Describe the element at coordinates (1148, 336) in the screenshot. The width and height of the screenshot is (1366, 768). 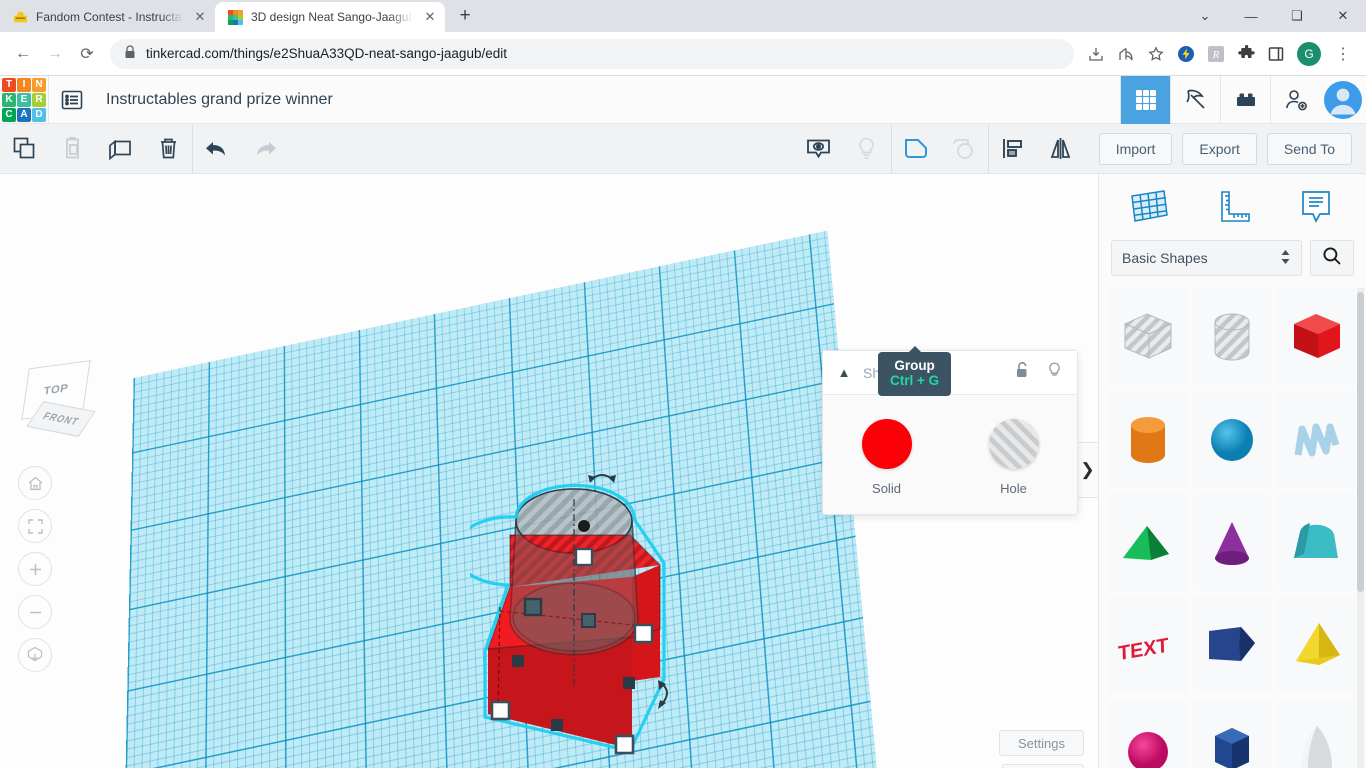
I see `shape-box-hole` at that location.